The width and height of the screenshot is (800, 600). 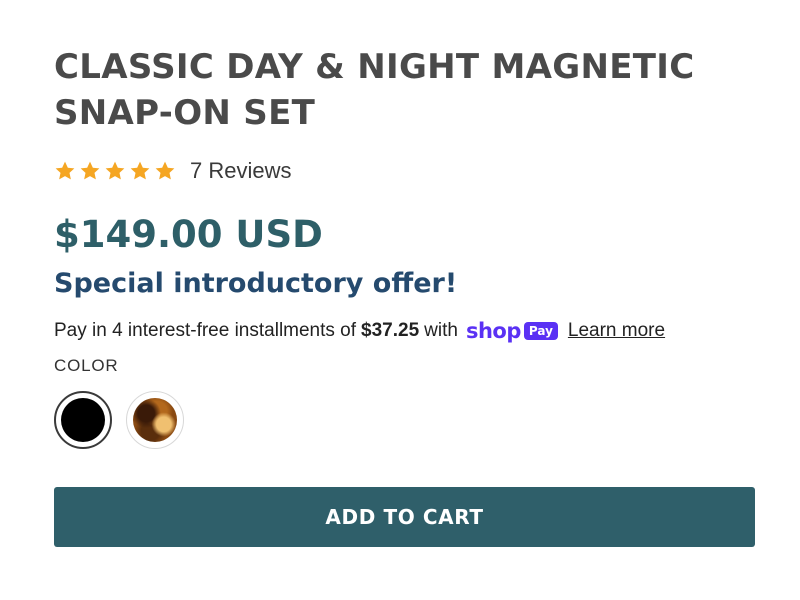 I want to click on shop-pay-logo: shop Pay, so click(x=512, y=331).